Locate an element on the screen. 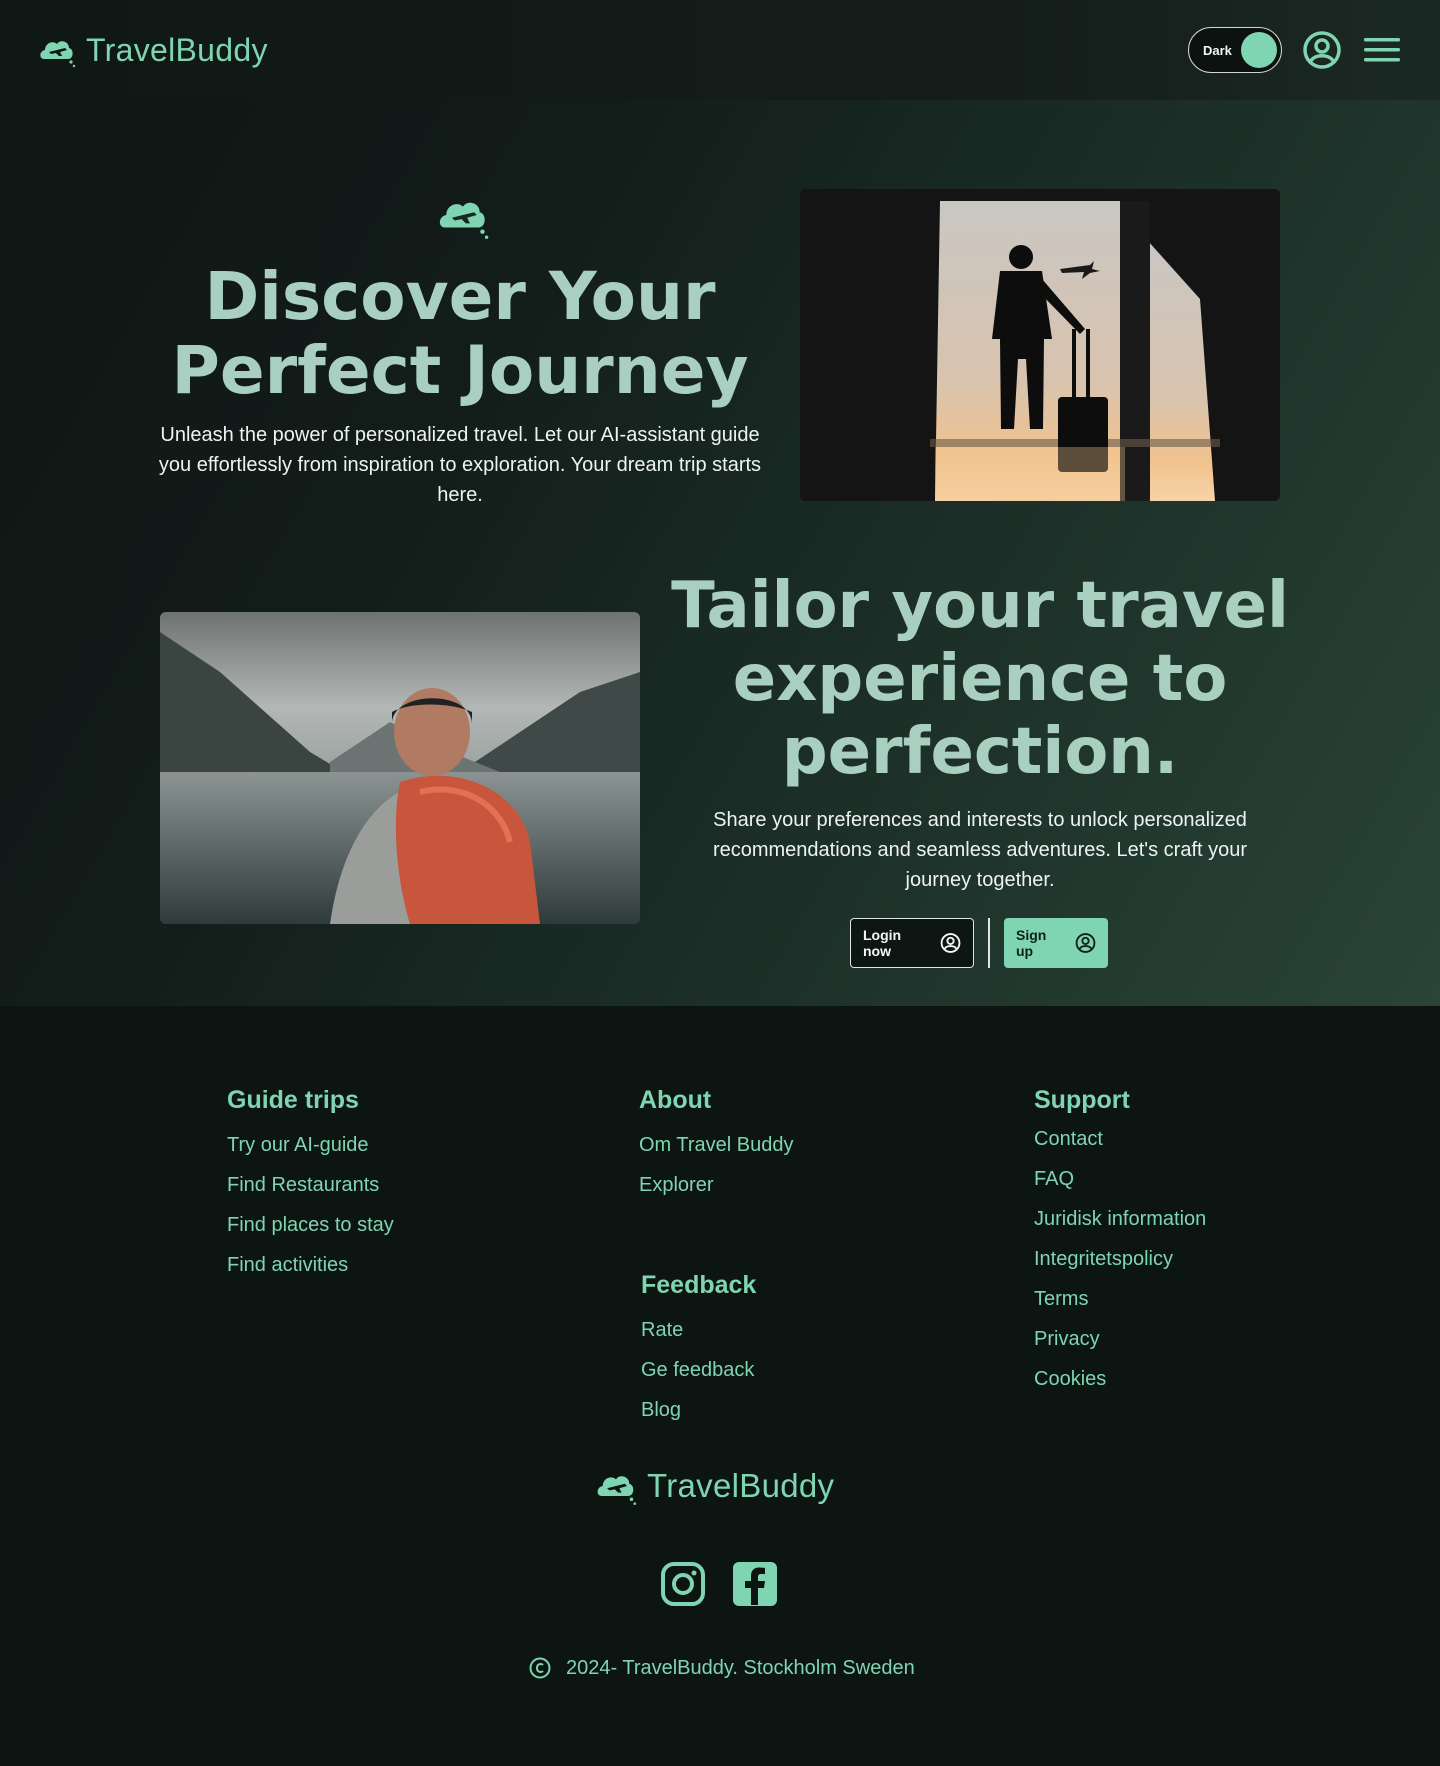 This screenshot has height=1766, width=1440. copyright: 2024- TravelBuddy. Stockholm Sweden is located at coordinates (721, 1668).